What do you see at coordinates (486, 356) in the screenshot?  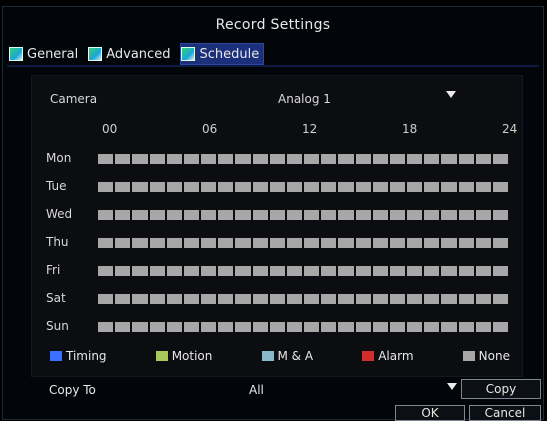 I see `legend-item-none: None` at bounding box center [486, 356].